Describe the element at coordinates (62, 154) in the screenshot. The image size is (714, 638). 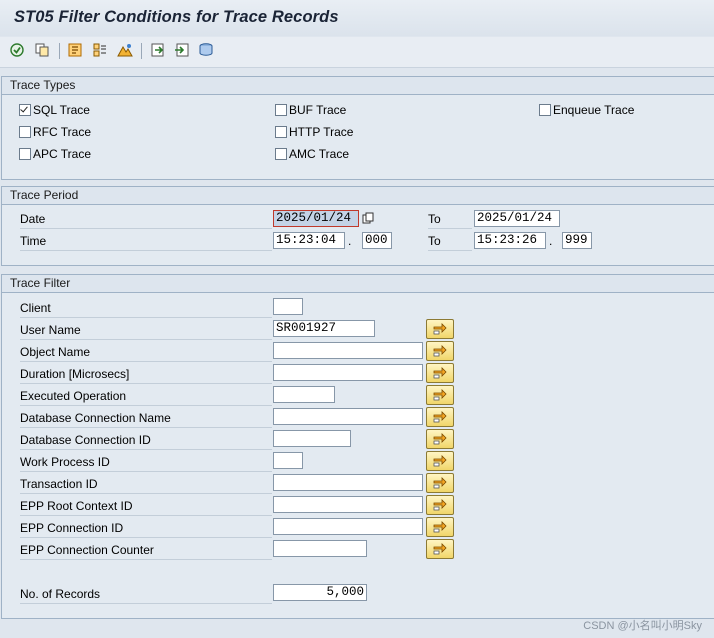
I see `apc-trace-label: APC Trace` at that location.